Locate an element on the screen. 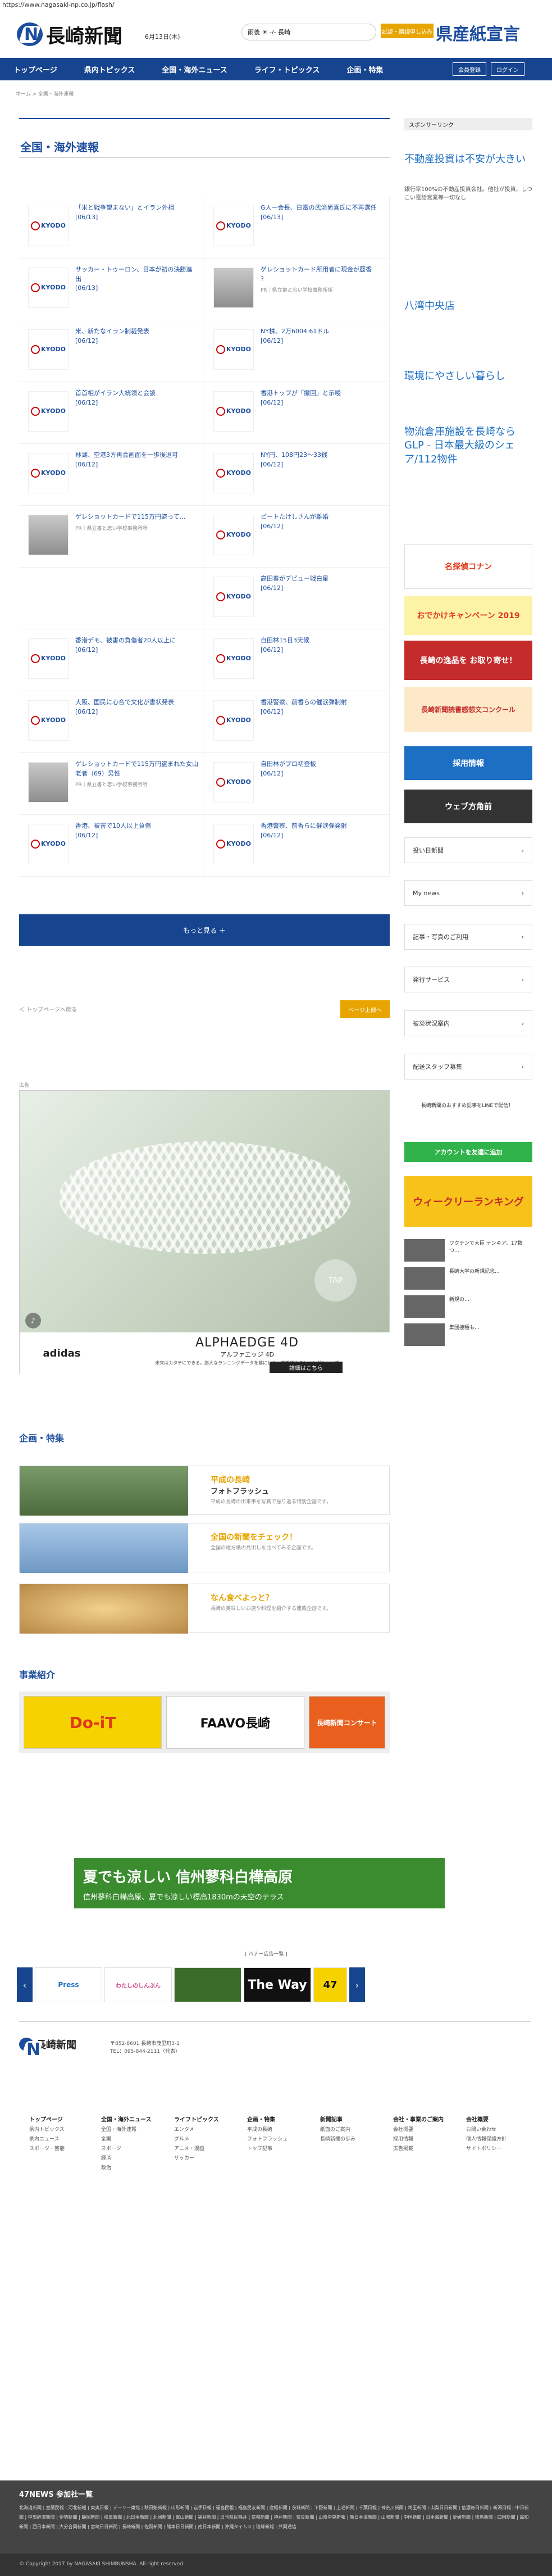 The height and width of the screenshot is (2576, 552). tap-icon: TAP is located at coordinates (335, 1280).